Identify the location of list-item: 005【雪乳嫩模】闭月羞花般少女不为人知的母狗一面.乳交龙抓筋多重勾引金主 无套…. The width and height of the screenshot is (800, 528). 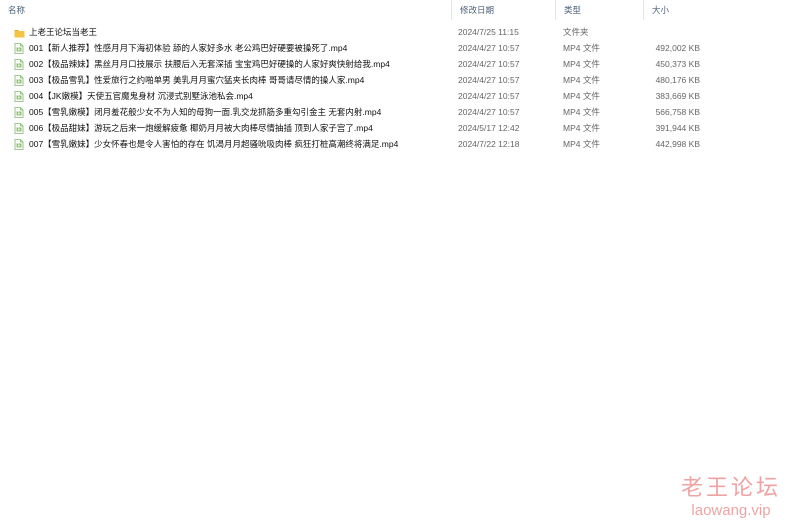
(353, 112).